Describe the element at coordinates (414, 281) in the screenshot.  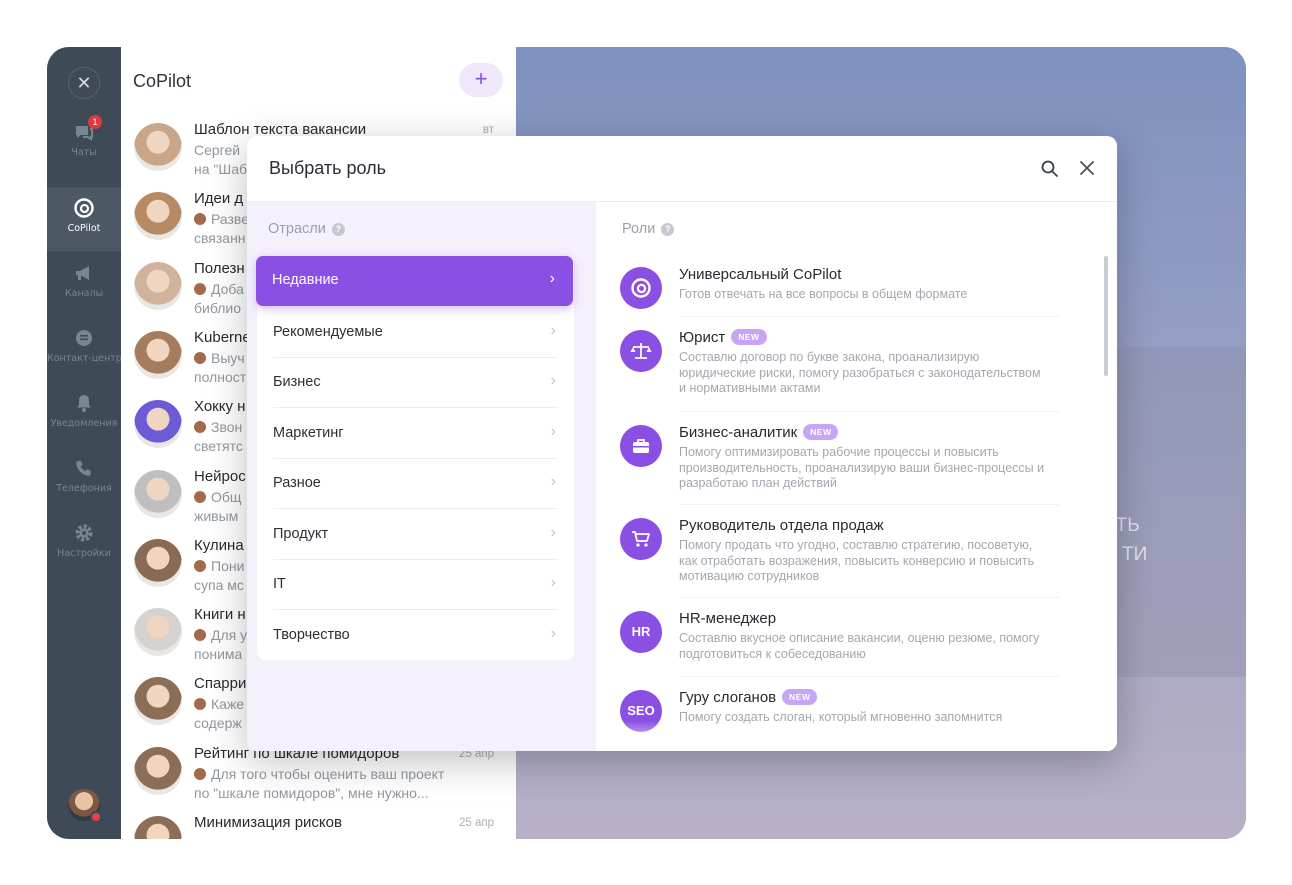
I see `industry-item: Недавние ›` at that location.